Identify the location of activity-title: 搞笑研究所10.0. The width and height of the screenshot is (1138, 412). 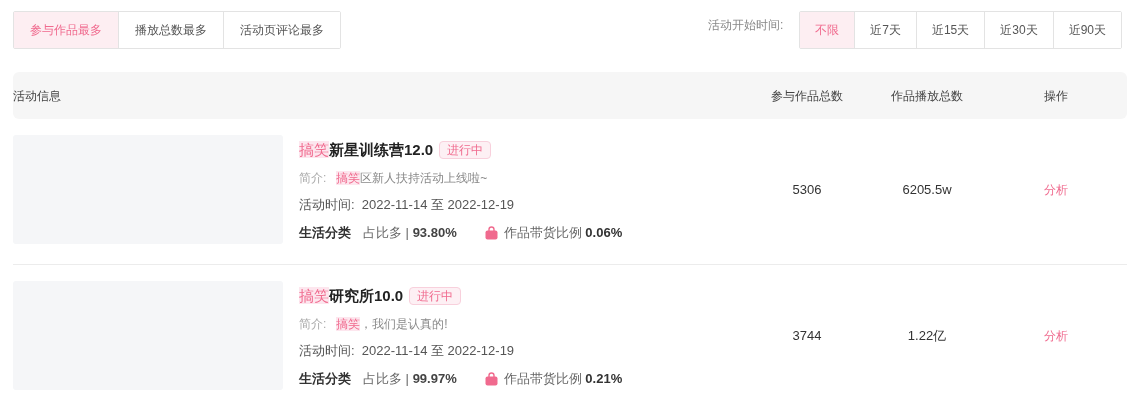
(351, 295).